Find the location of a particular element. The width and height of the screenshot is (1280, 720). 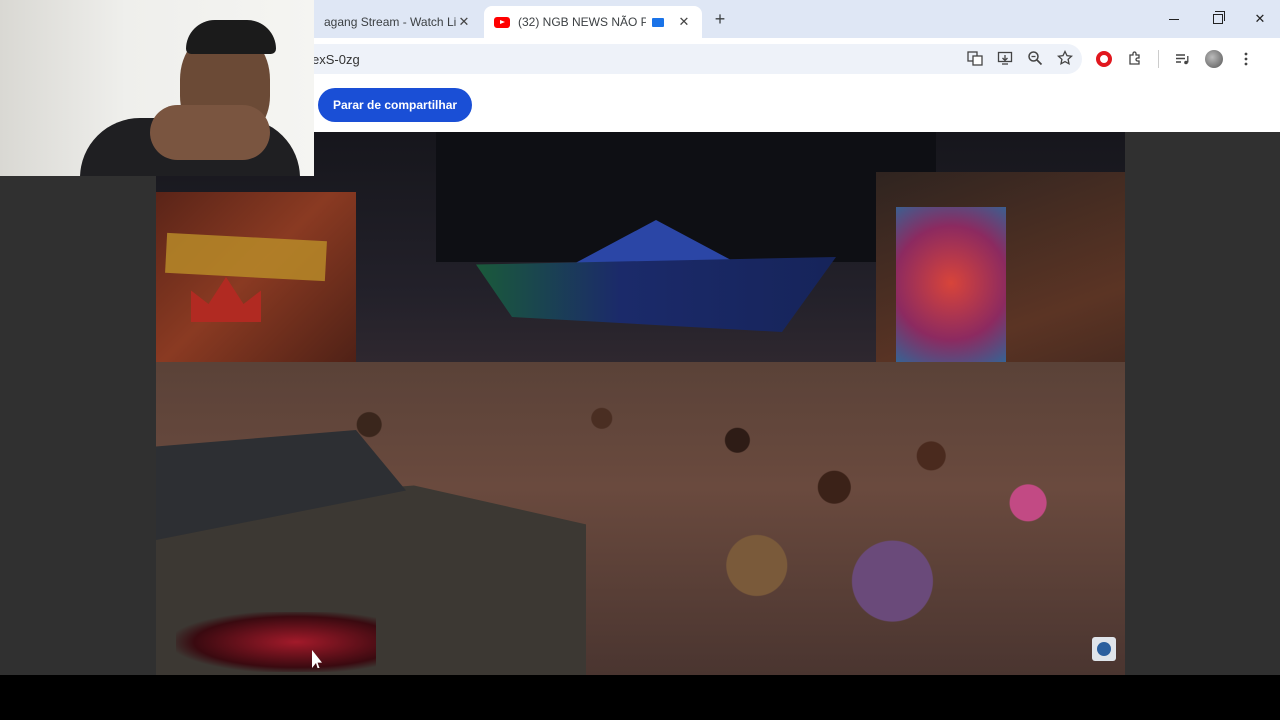

omnibox-actions is located at coordinates (1020, 58).